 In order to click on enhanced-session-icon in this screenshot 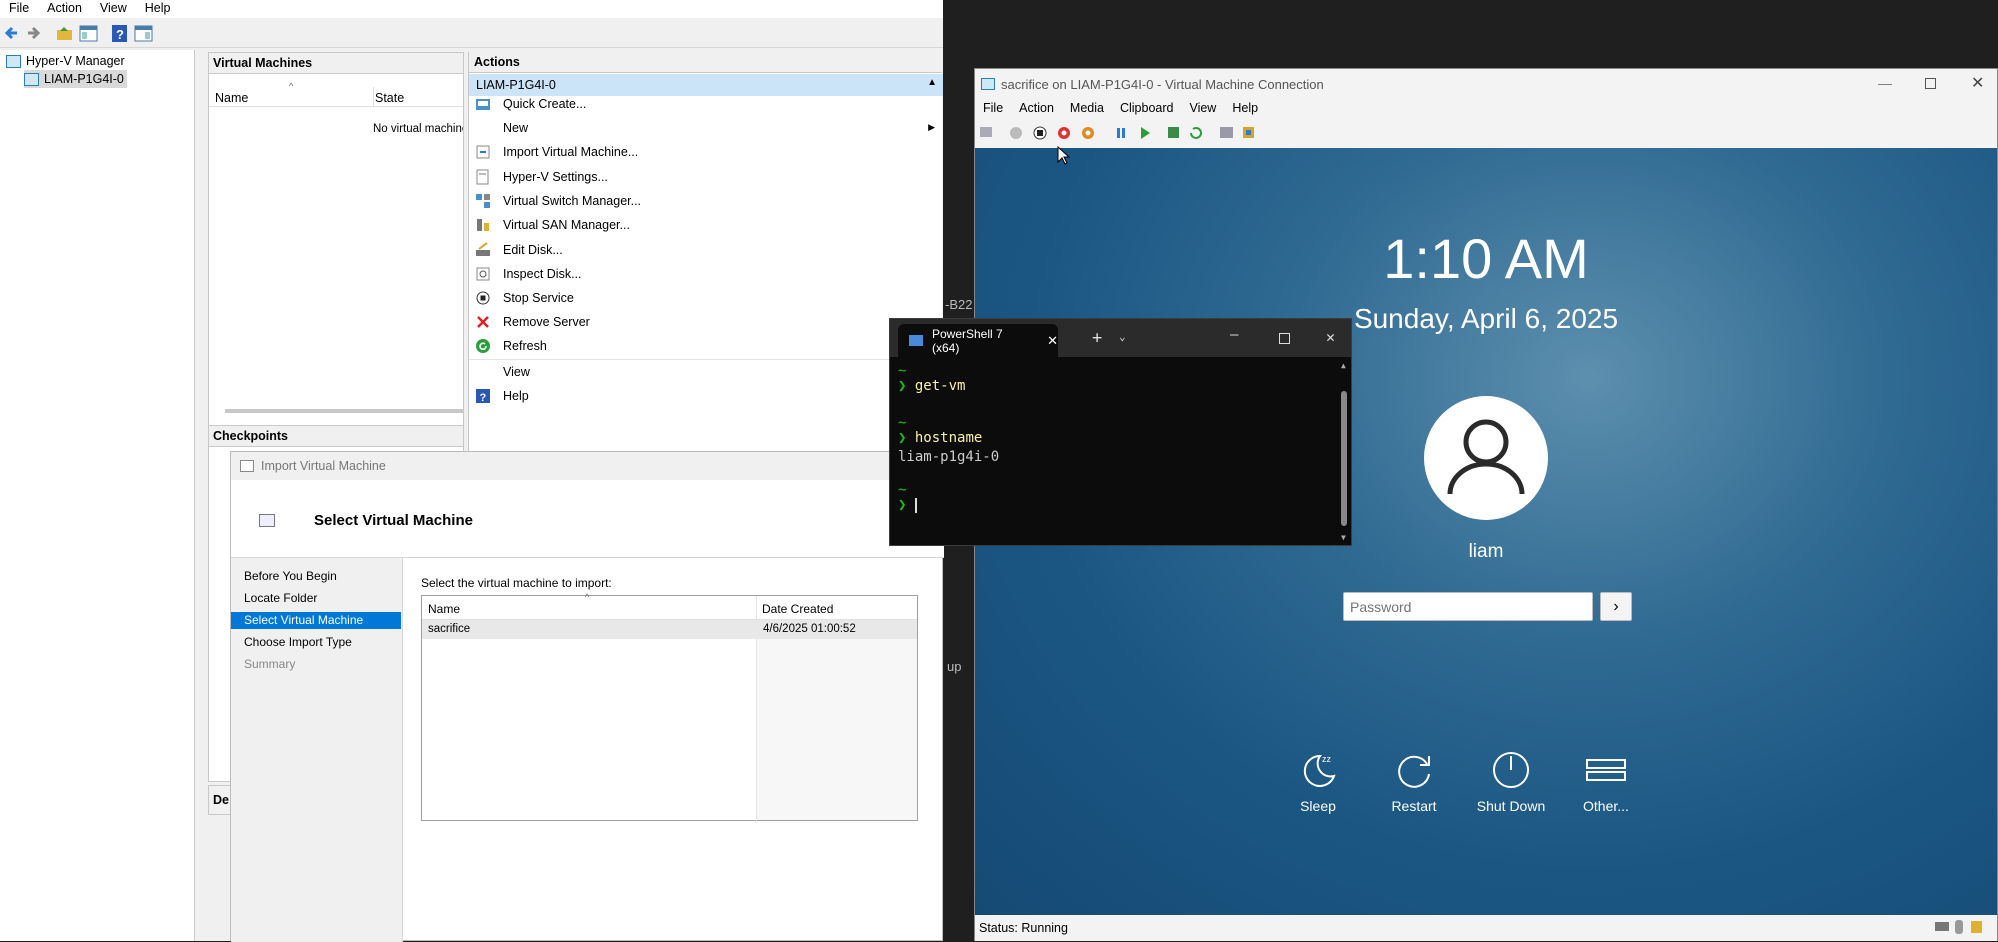, I will do `click(1226, 132)`.